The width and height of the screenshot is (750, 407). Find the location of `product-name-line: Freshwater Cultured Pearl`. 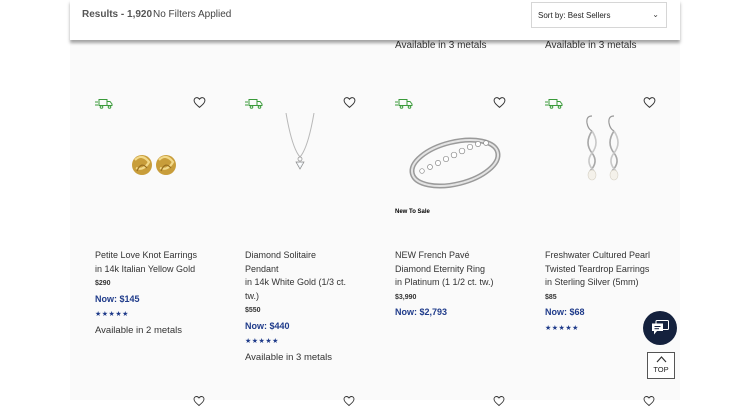

product-name-line: Freshwater Cultured Pearl is located at coordinates (598, 255).